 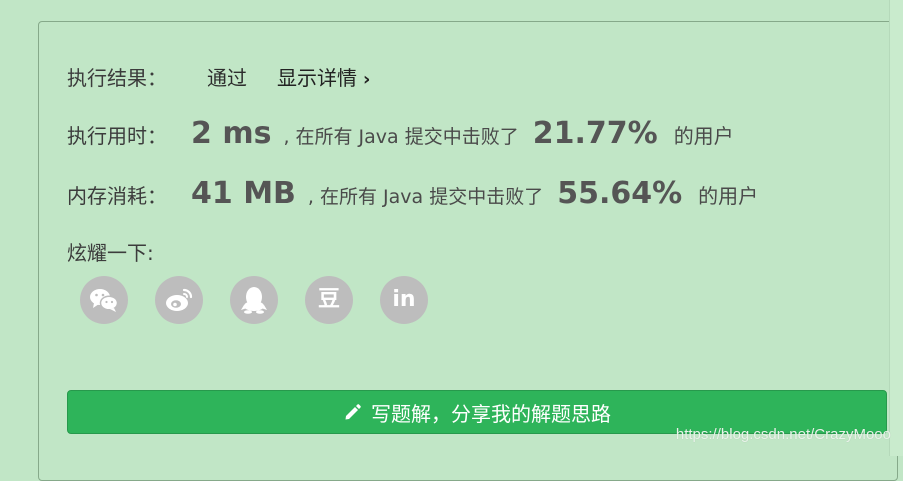 What do you see at coordinates (367, 79) in the screenshot?
I see `chevron-right-icon: ›` at bounding box center [367, 79].